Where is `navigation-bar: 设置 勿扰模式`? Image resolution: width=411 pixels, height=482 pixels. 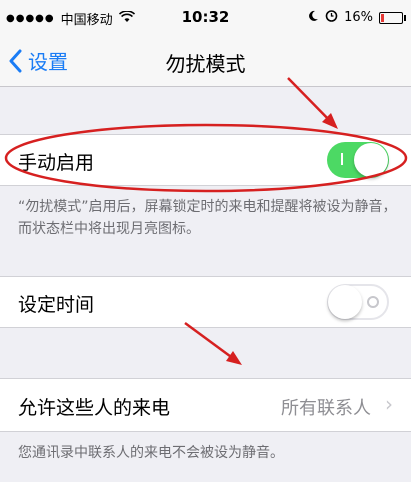
navigation-bar: 设置 勿扰模式 is located at coordinates (205, 61).